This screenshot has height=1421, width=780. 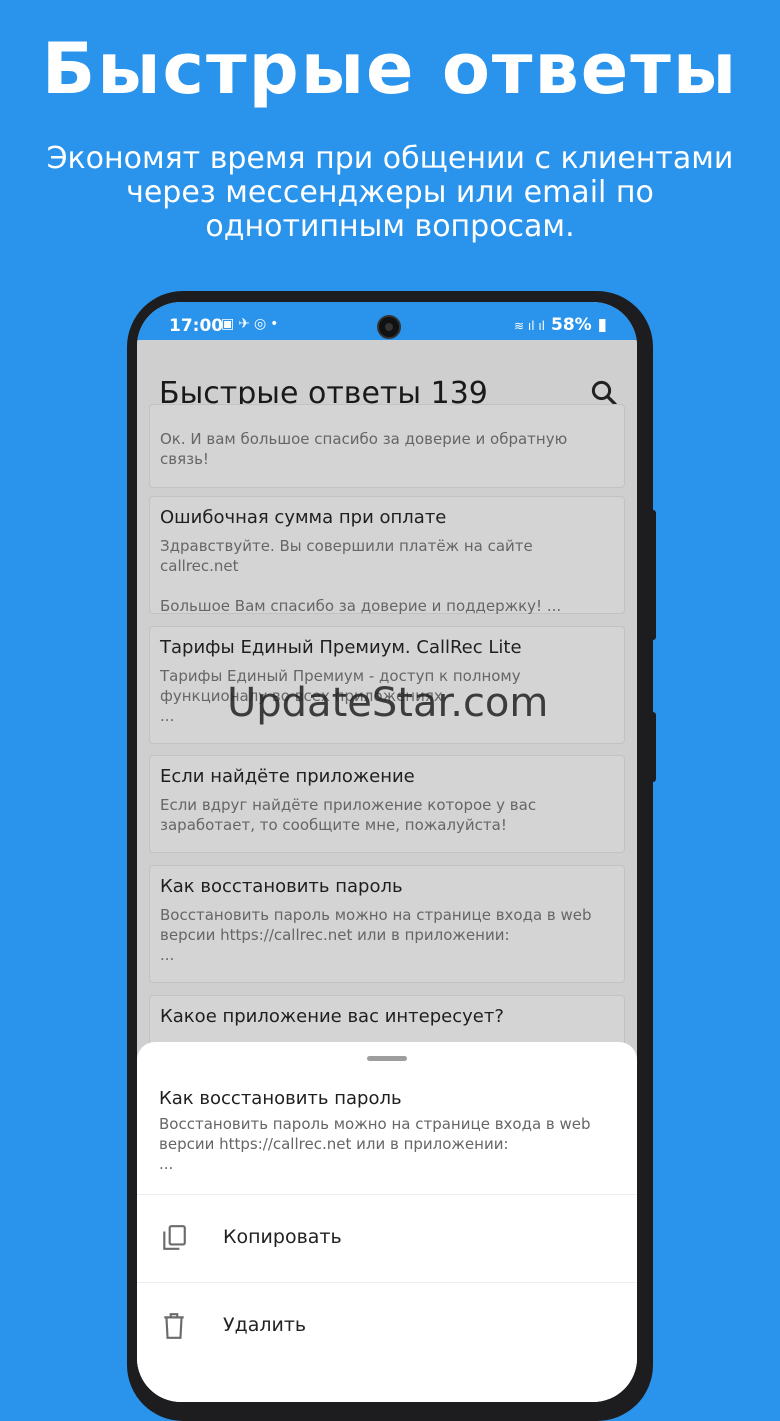 What do you see at coordinates (280, 1098) in the screenshot?
I see `sheet-title: Как восстановить пароль` at bounding box center [280, 1098].